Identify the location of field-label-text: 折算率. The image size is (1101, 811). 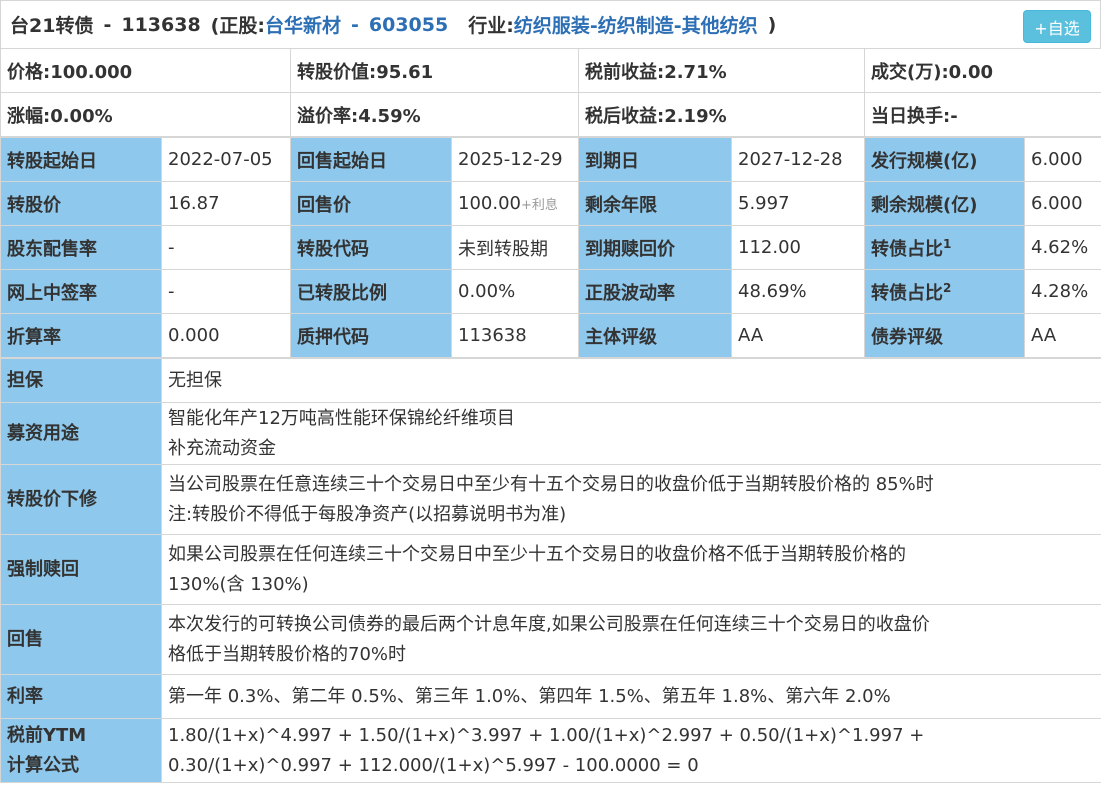
(34, 337).